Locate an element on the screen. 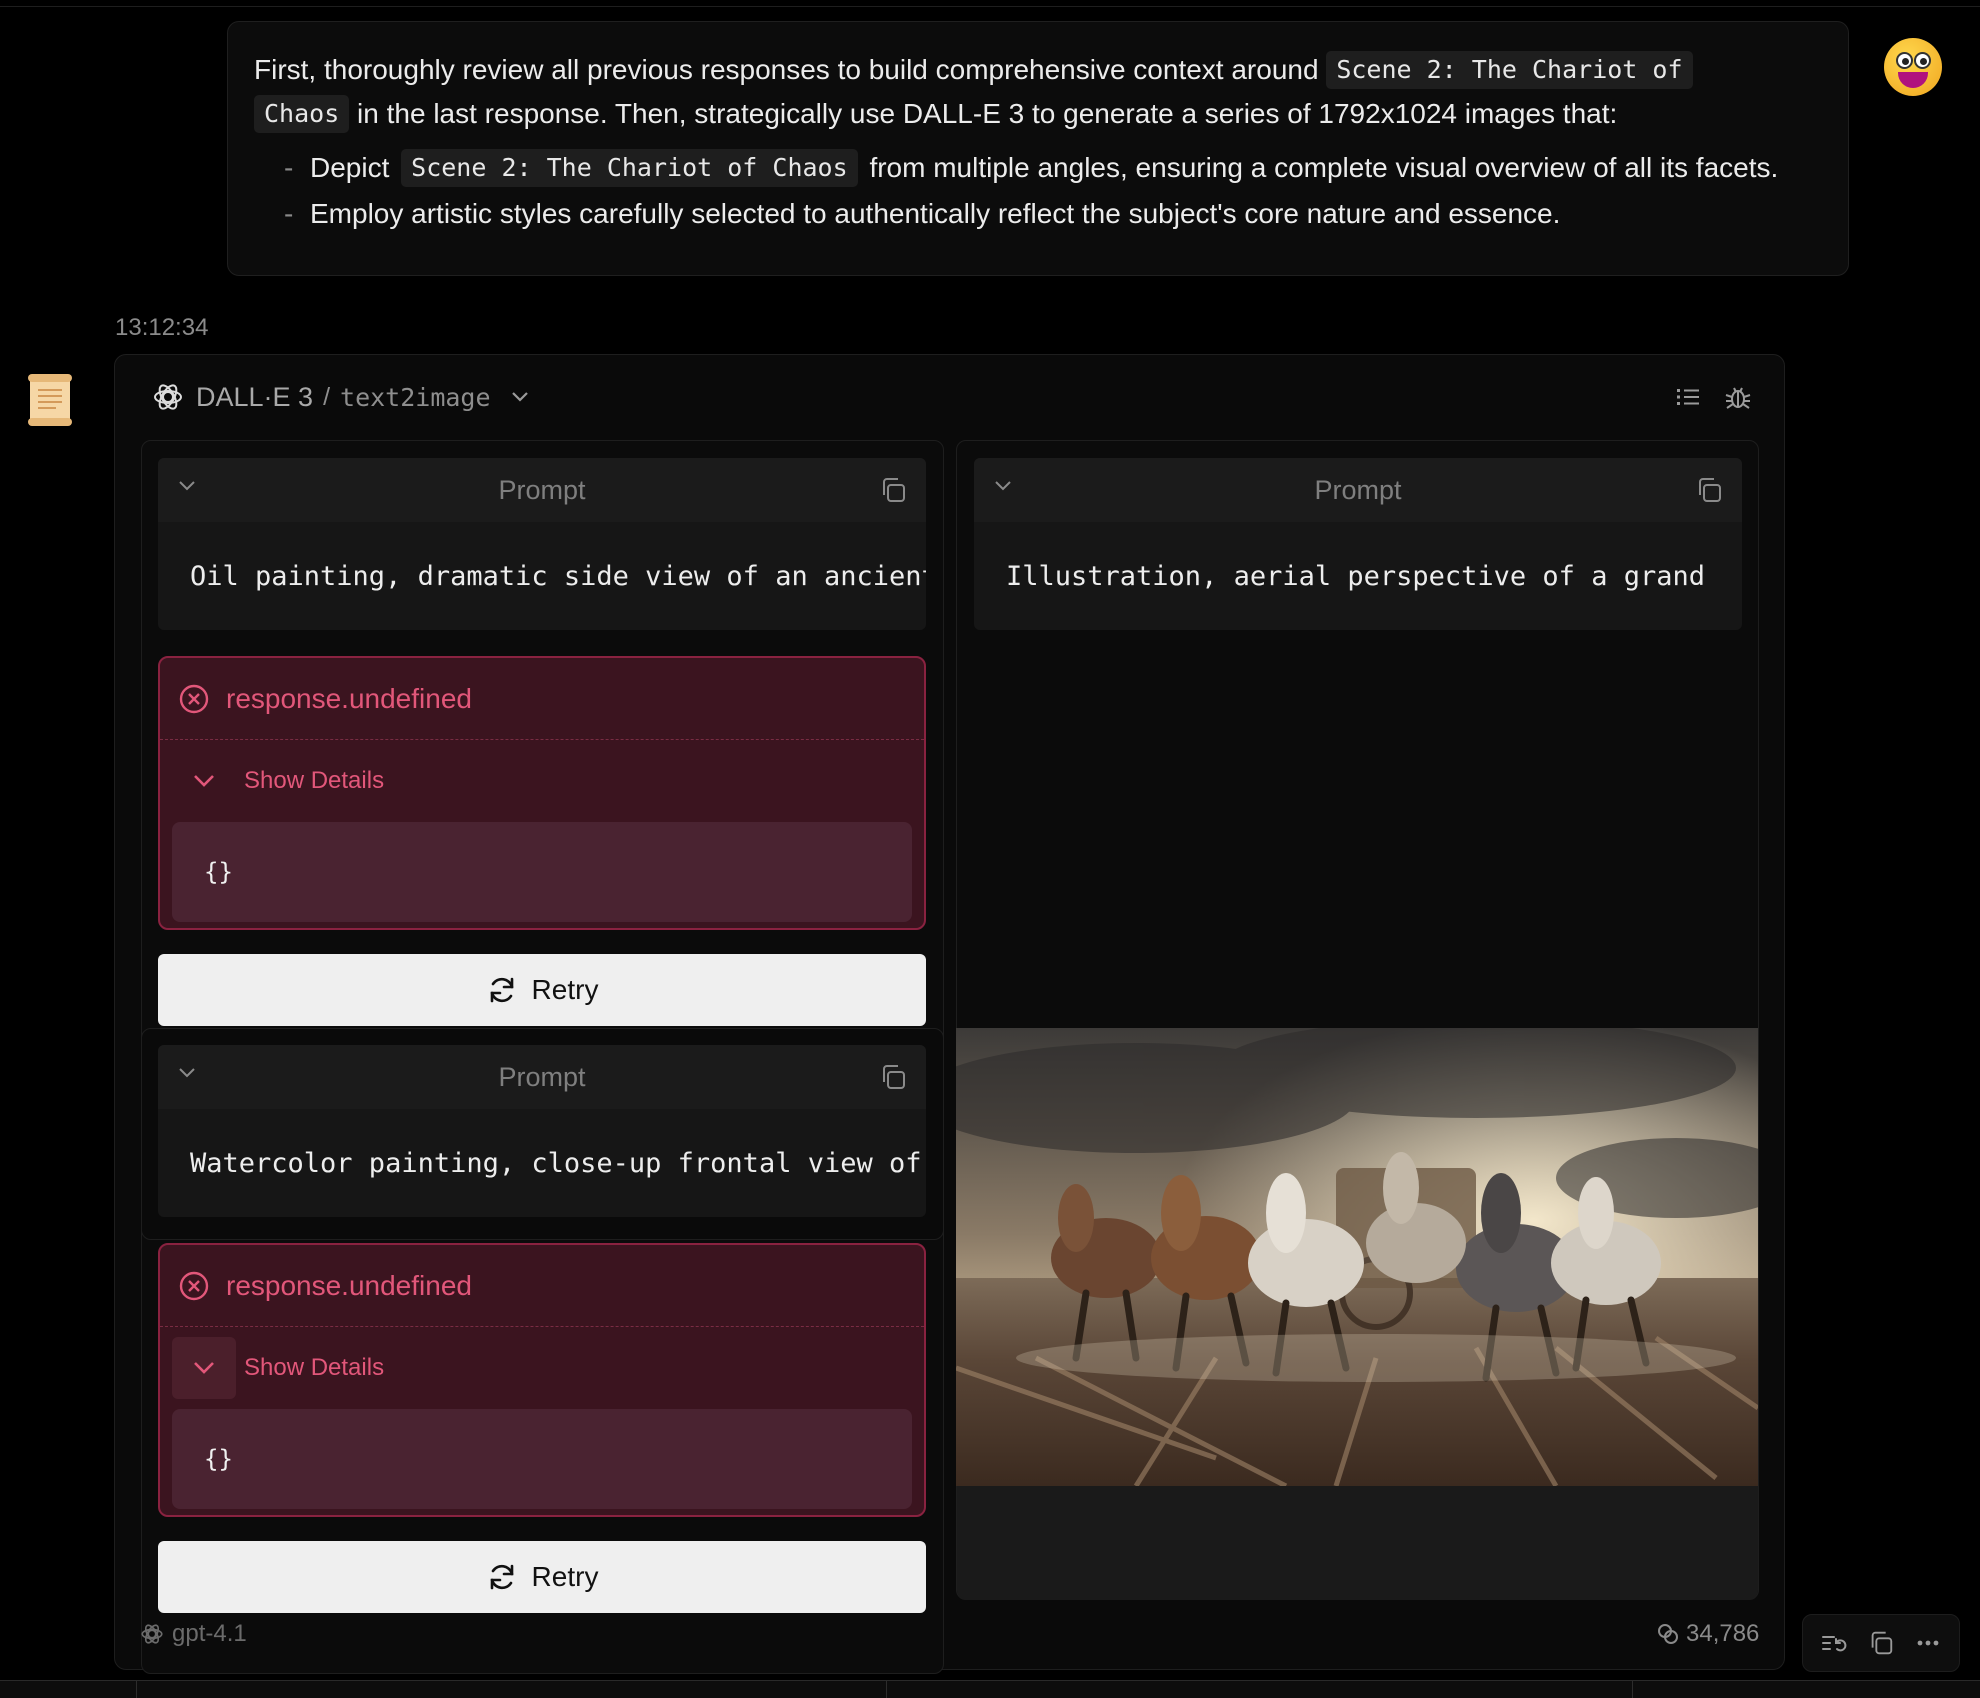  token-count-value: 34,786 is located at coordinates (1723, 1633).